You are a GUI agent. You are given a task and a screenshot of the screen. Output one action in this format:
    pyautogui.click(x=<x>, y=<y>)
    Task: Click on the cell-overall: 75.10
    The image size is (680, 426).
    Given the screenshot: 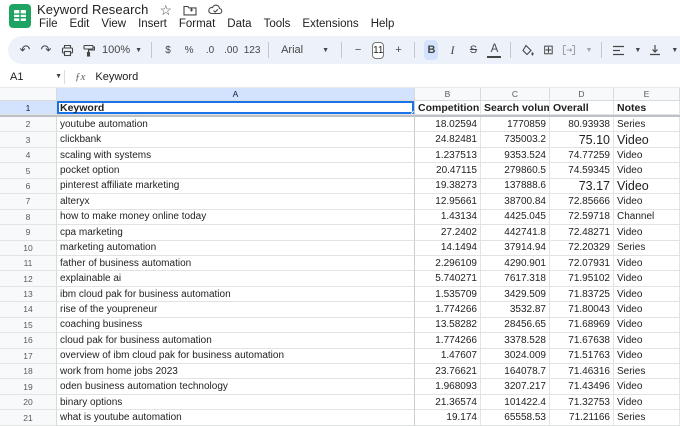 What is the action you would take?
    pyautogui.click(x=582, y=140)
    